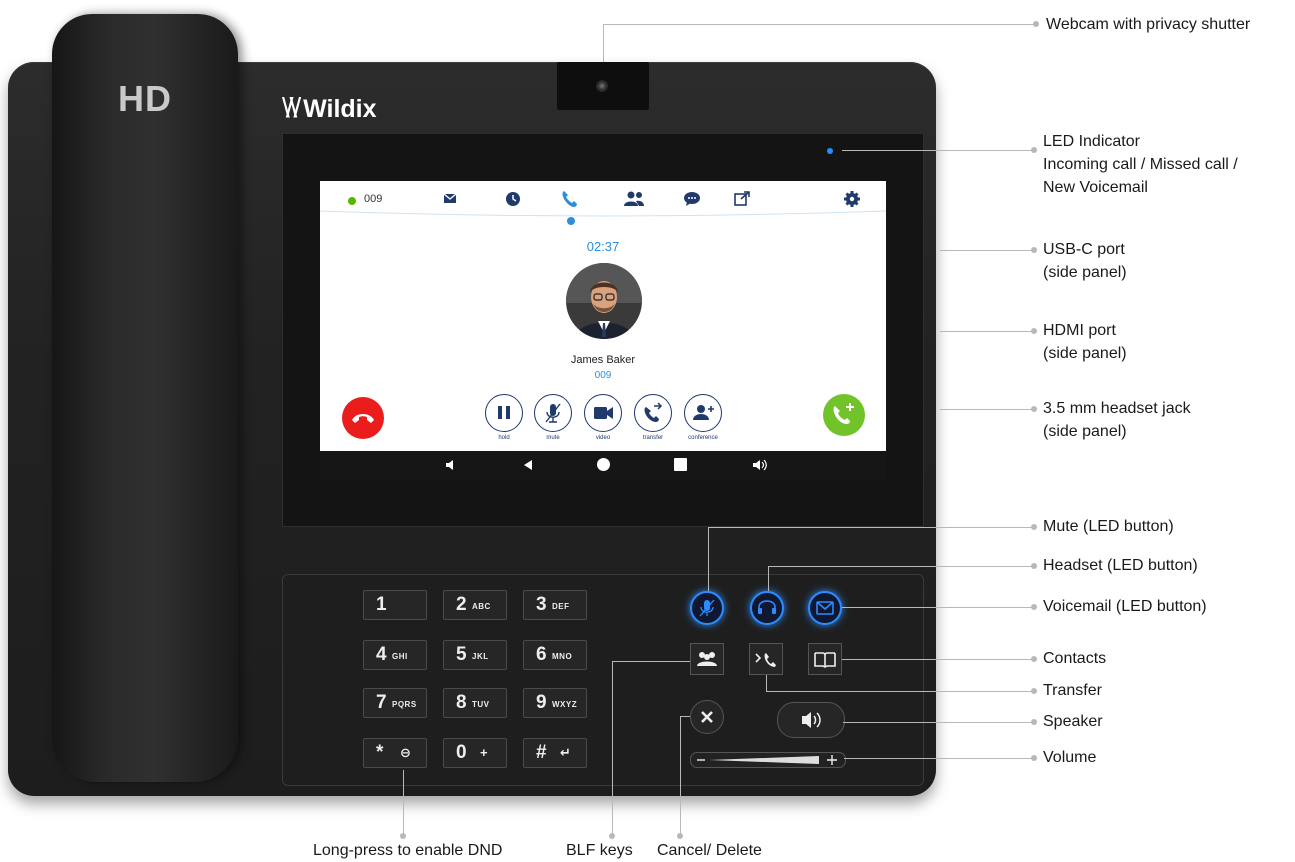 This screenshot has height=862, width=1295. I want to click on back-icon, so click(528, 465).